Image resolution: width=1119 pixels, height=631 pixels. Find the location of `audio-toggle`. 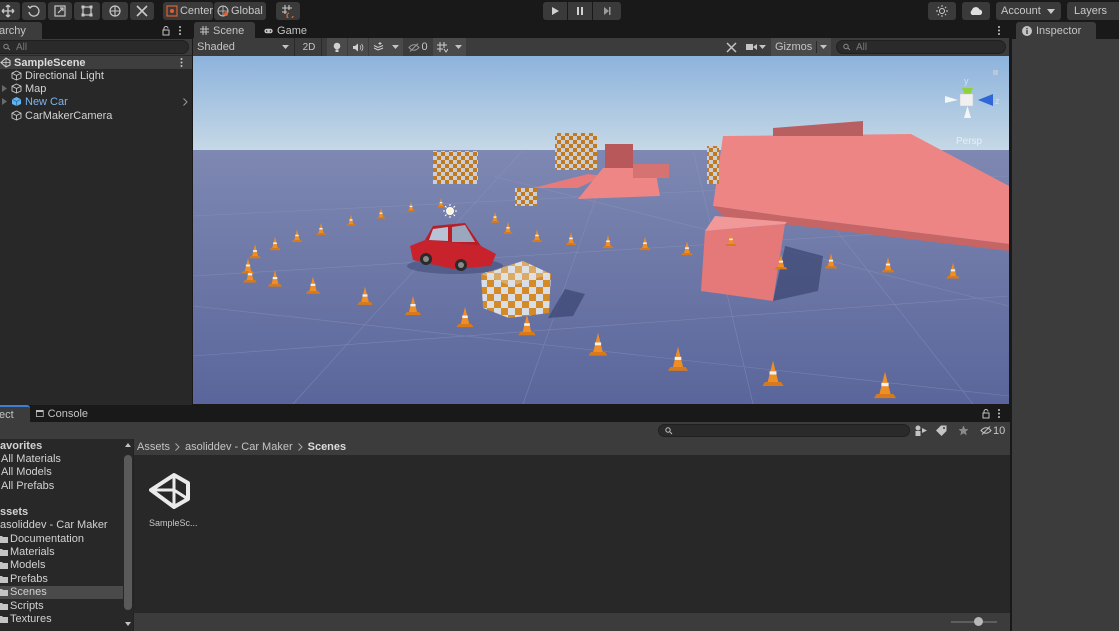

audio-toggle is located at coordinates (358, 47).